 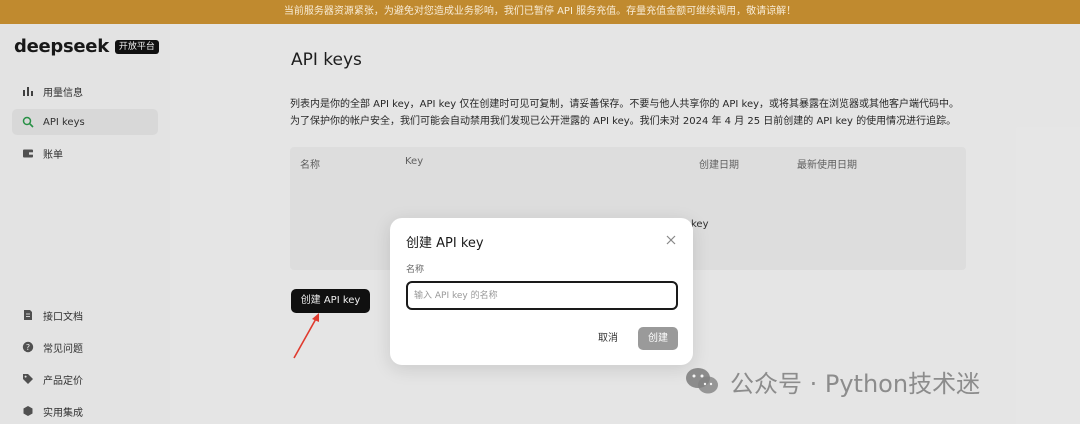 What do you see at coordinates (542, 295) in the screenshot?
I see `api-key-name-input` at bounding box center [542, 295].